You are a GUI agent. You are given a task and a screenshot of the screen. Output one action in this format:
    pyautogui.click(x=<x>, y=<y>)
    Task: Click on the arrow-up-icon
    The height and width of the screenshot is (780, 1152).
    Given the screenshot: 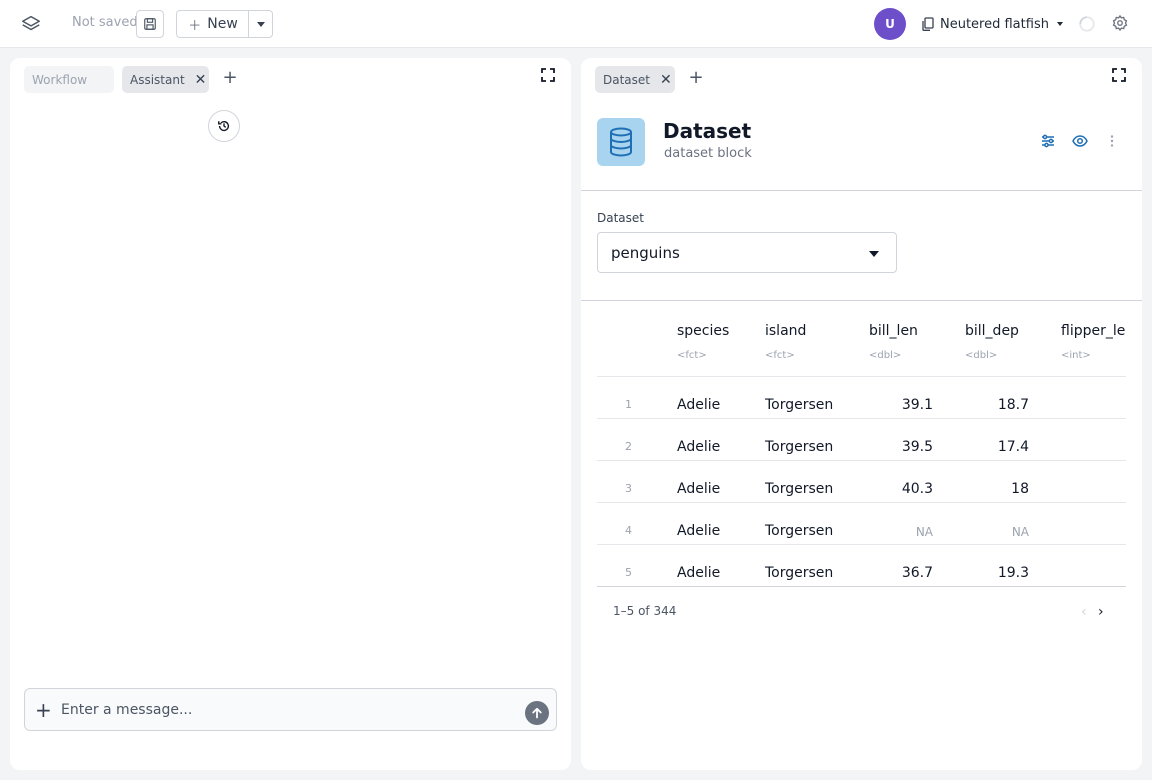 What is the action you would take?
    pyautogui.click(x=537, y=713)
    